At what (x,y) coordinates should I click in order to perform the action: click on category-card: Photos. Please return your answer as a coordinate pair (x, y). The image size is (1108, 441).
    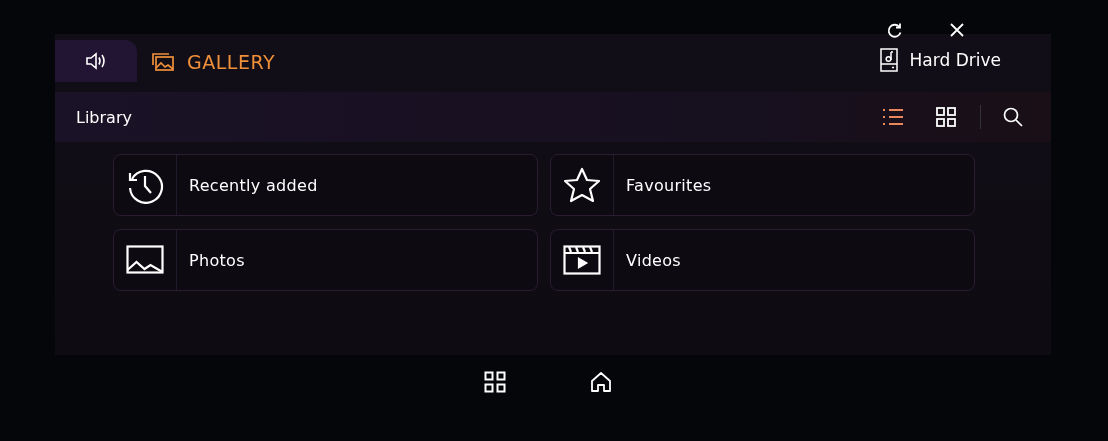
    Looking at the image, I should click on (325, 260).